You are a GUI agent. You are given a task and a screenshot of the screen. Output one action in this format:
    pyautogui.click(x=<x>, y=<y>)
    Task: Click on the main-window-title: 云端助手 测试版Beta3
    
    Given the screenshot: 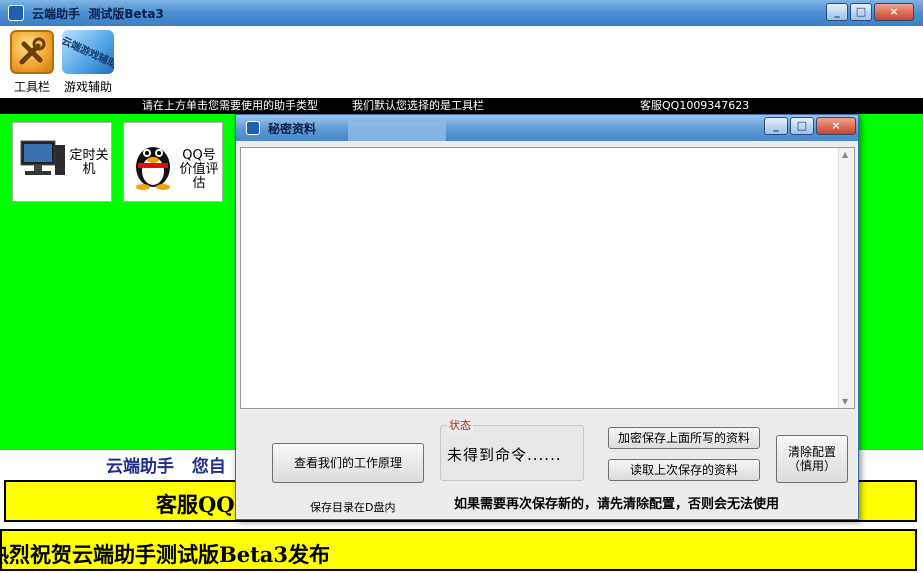 What is the action you would take?
    pyautogui.click(x=98, y=14)
    